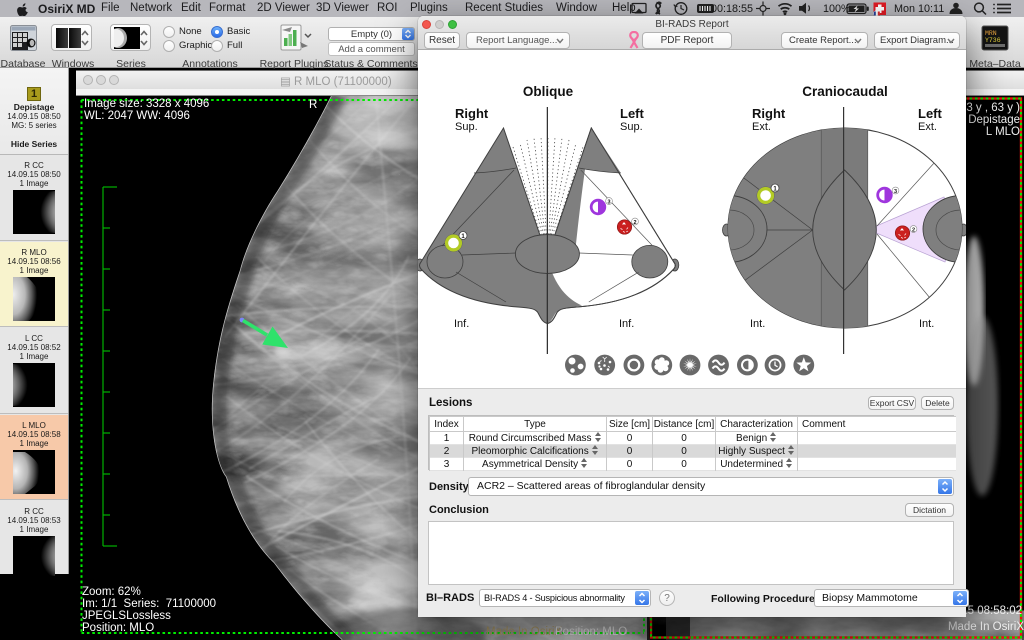  What do you see at coordinates (548, 91) in the screenshot?
I see `svg-text: Oblique` at bounding box center [548, 91].